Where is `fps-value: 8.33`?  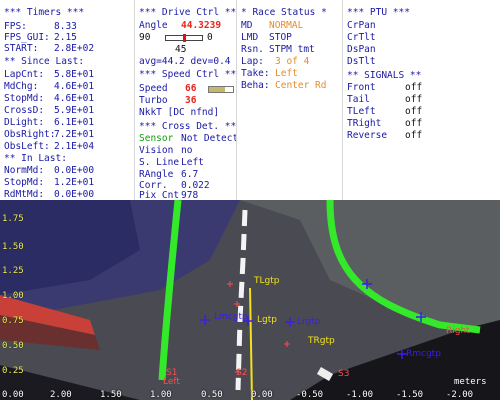
fps-value: 8.33 is located at coordinates (65, 26).